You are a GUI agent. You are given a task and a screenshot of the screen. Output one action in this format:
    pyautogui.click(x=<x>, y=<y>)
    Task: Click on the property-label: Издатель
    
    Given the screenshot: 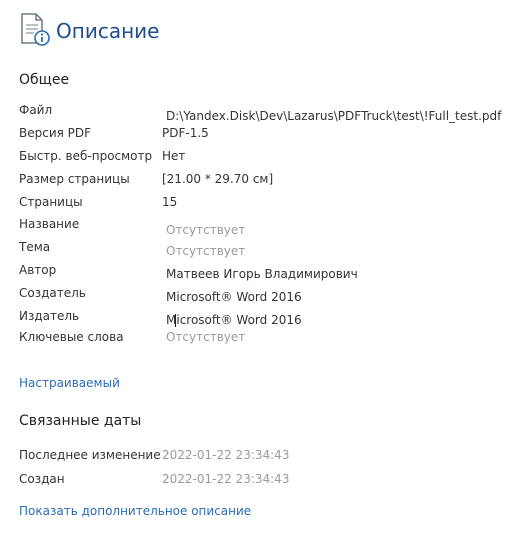 What is the action you would take?
    pyautogui.click(x=49, y=316)
    